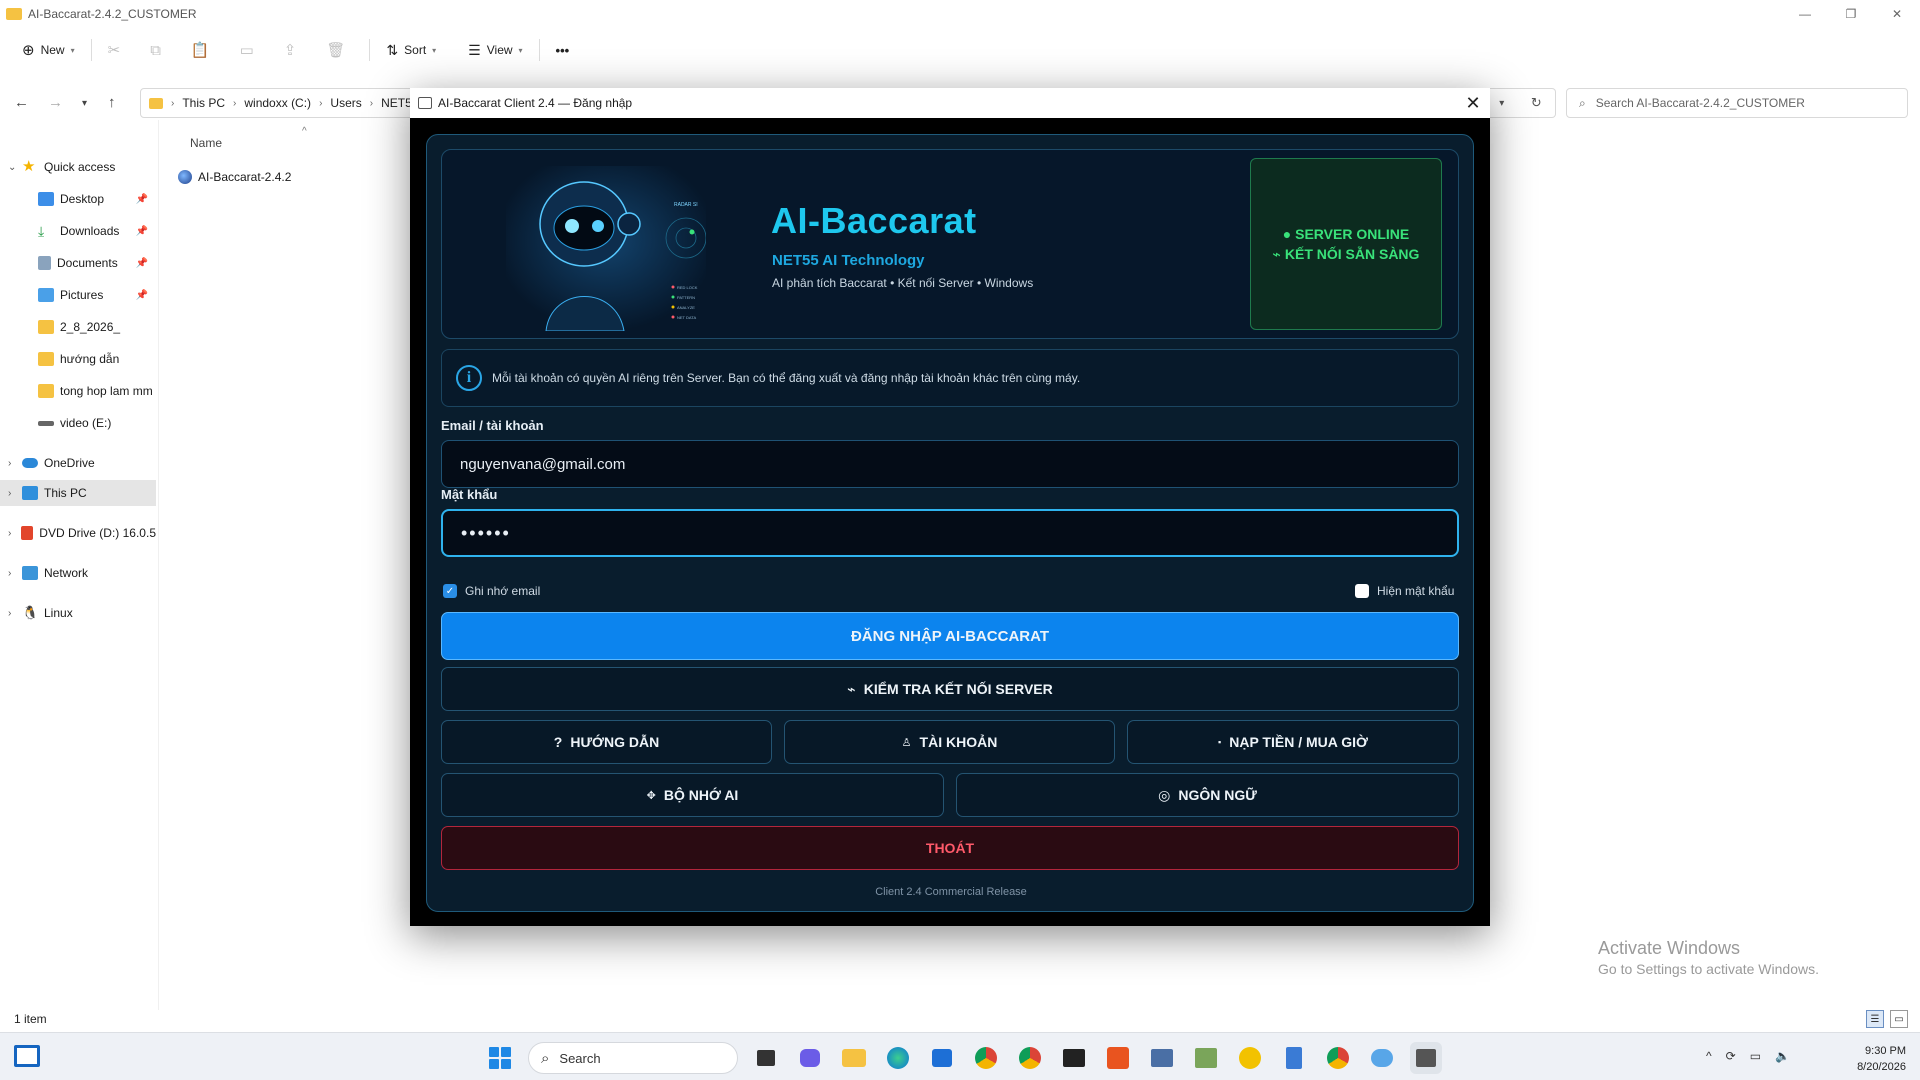  I want to click on chrome-profile-icon, so click(1030, 1058).